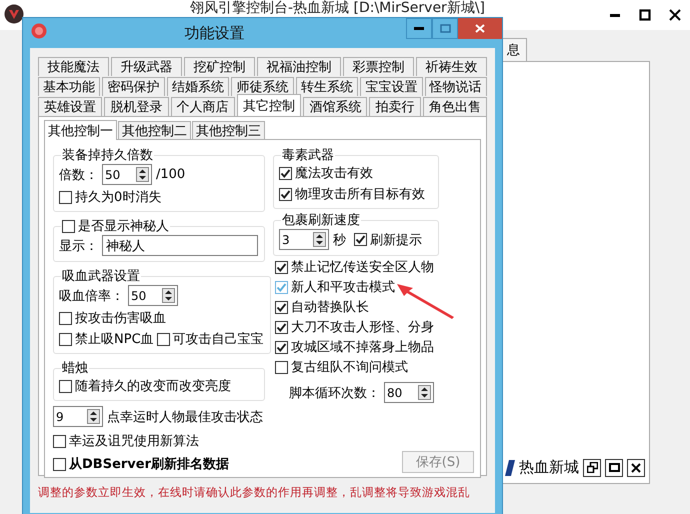 This screenshot has width=690, height=514. What do you see at coordinates (304, 239) in the screenshot?
I see `spin-field: 3` at bounding box center [304, 239].